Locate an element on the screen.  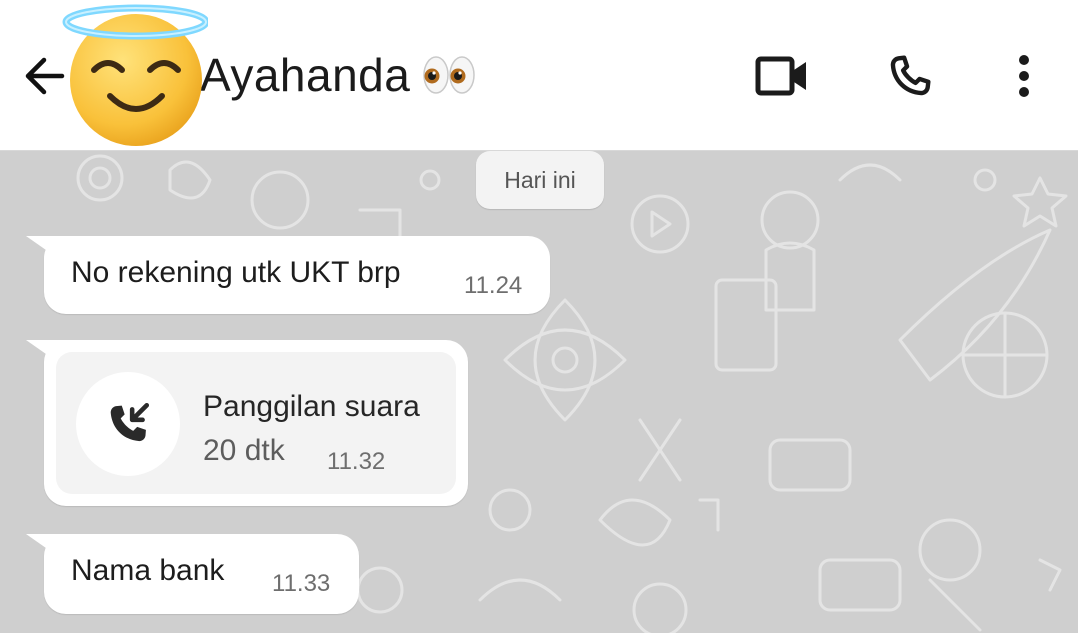
message-time: 11.24 is located at coordinates (493, 285).